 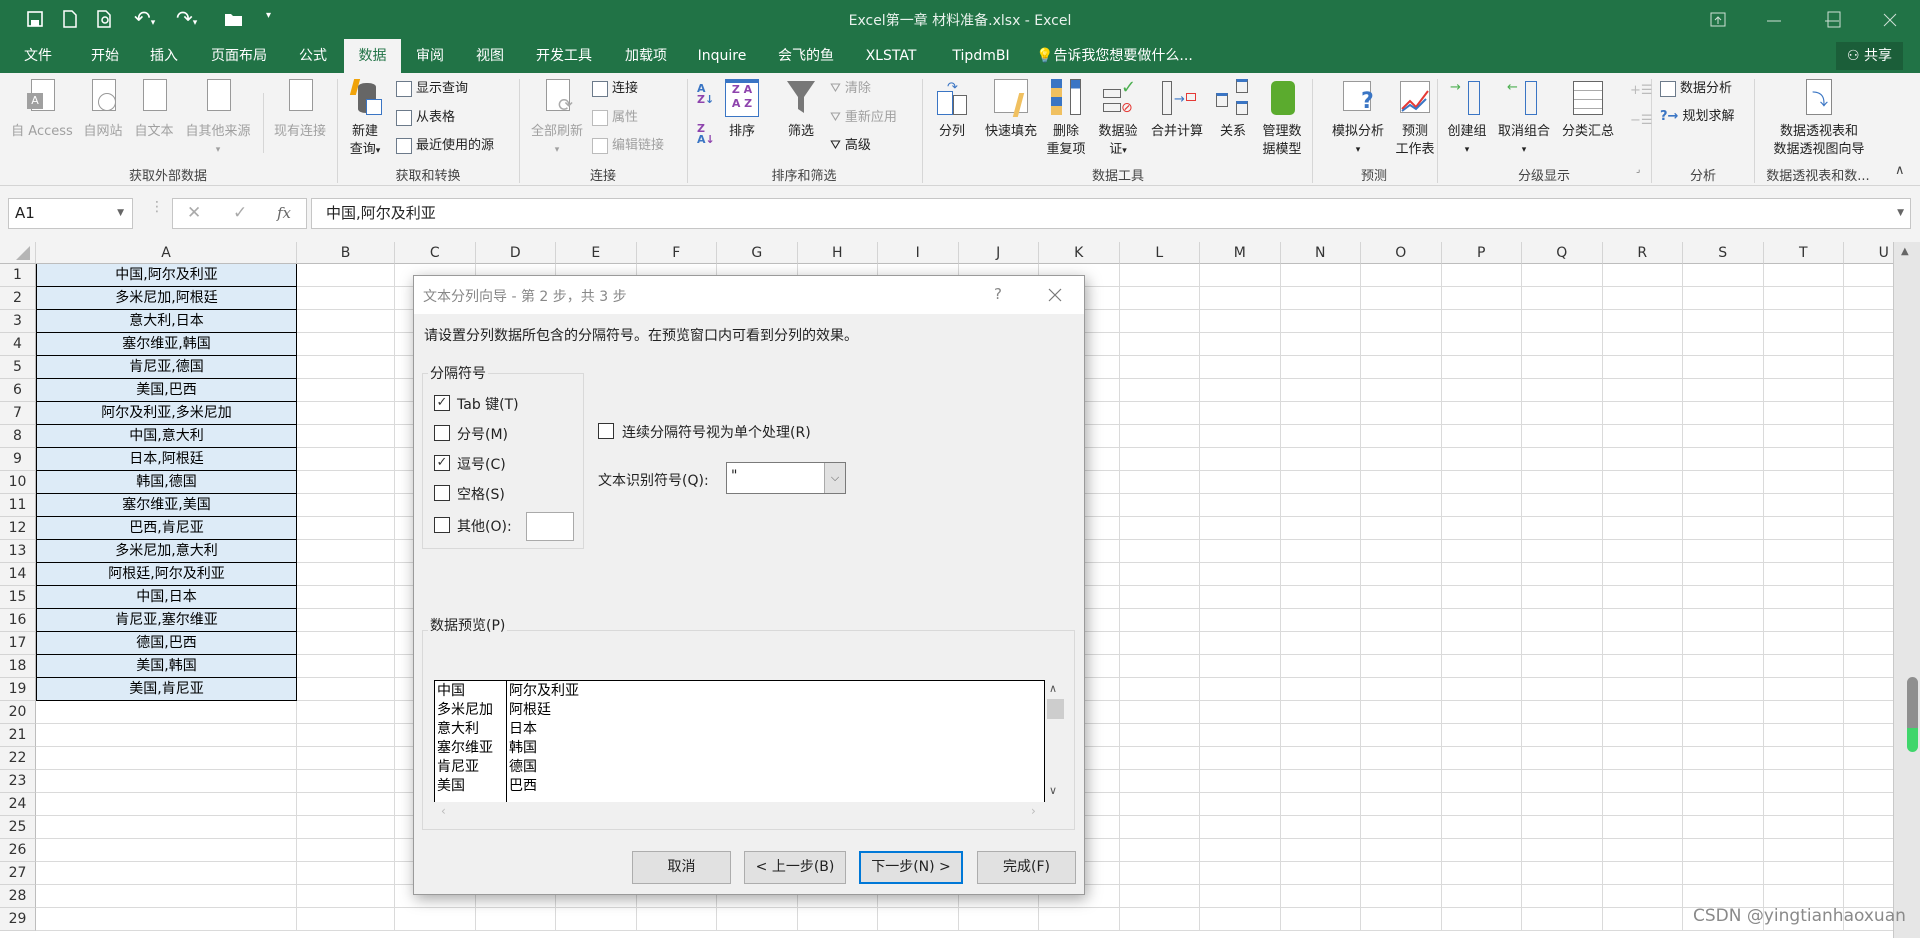 I want to click on minimize-icon, so click(x=1774, y=20).